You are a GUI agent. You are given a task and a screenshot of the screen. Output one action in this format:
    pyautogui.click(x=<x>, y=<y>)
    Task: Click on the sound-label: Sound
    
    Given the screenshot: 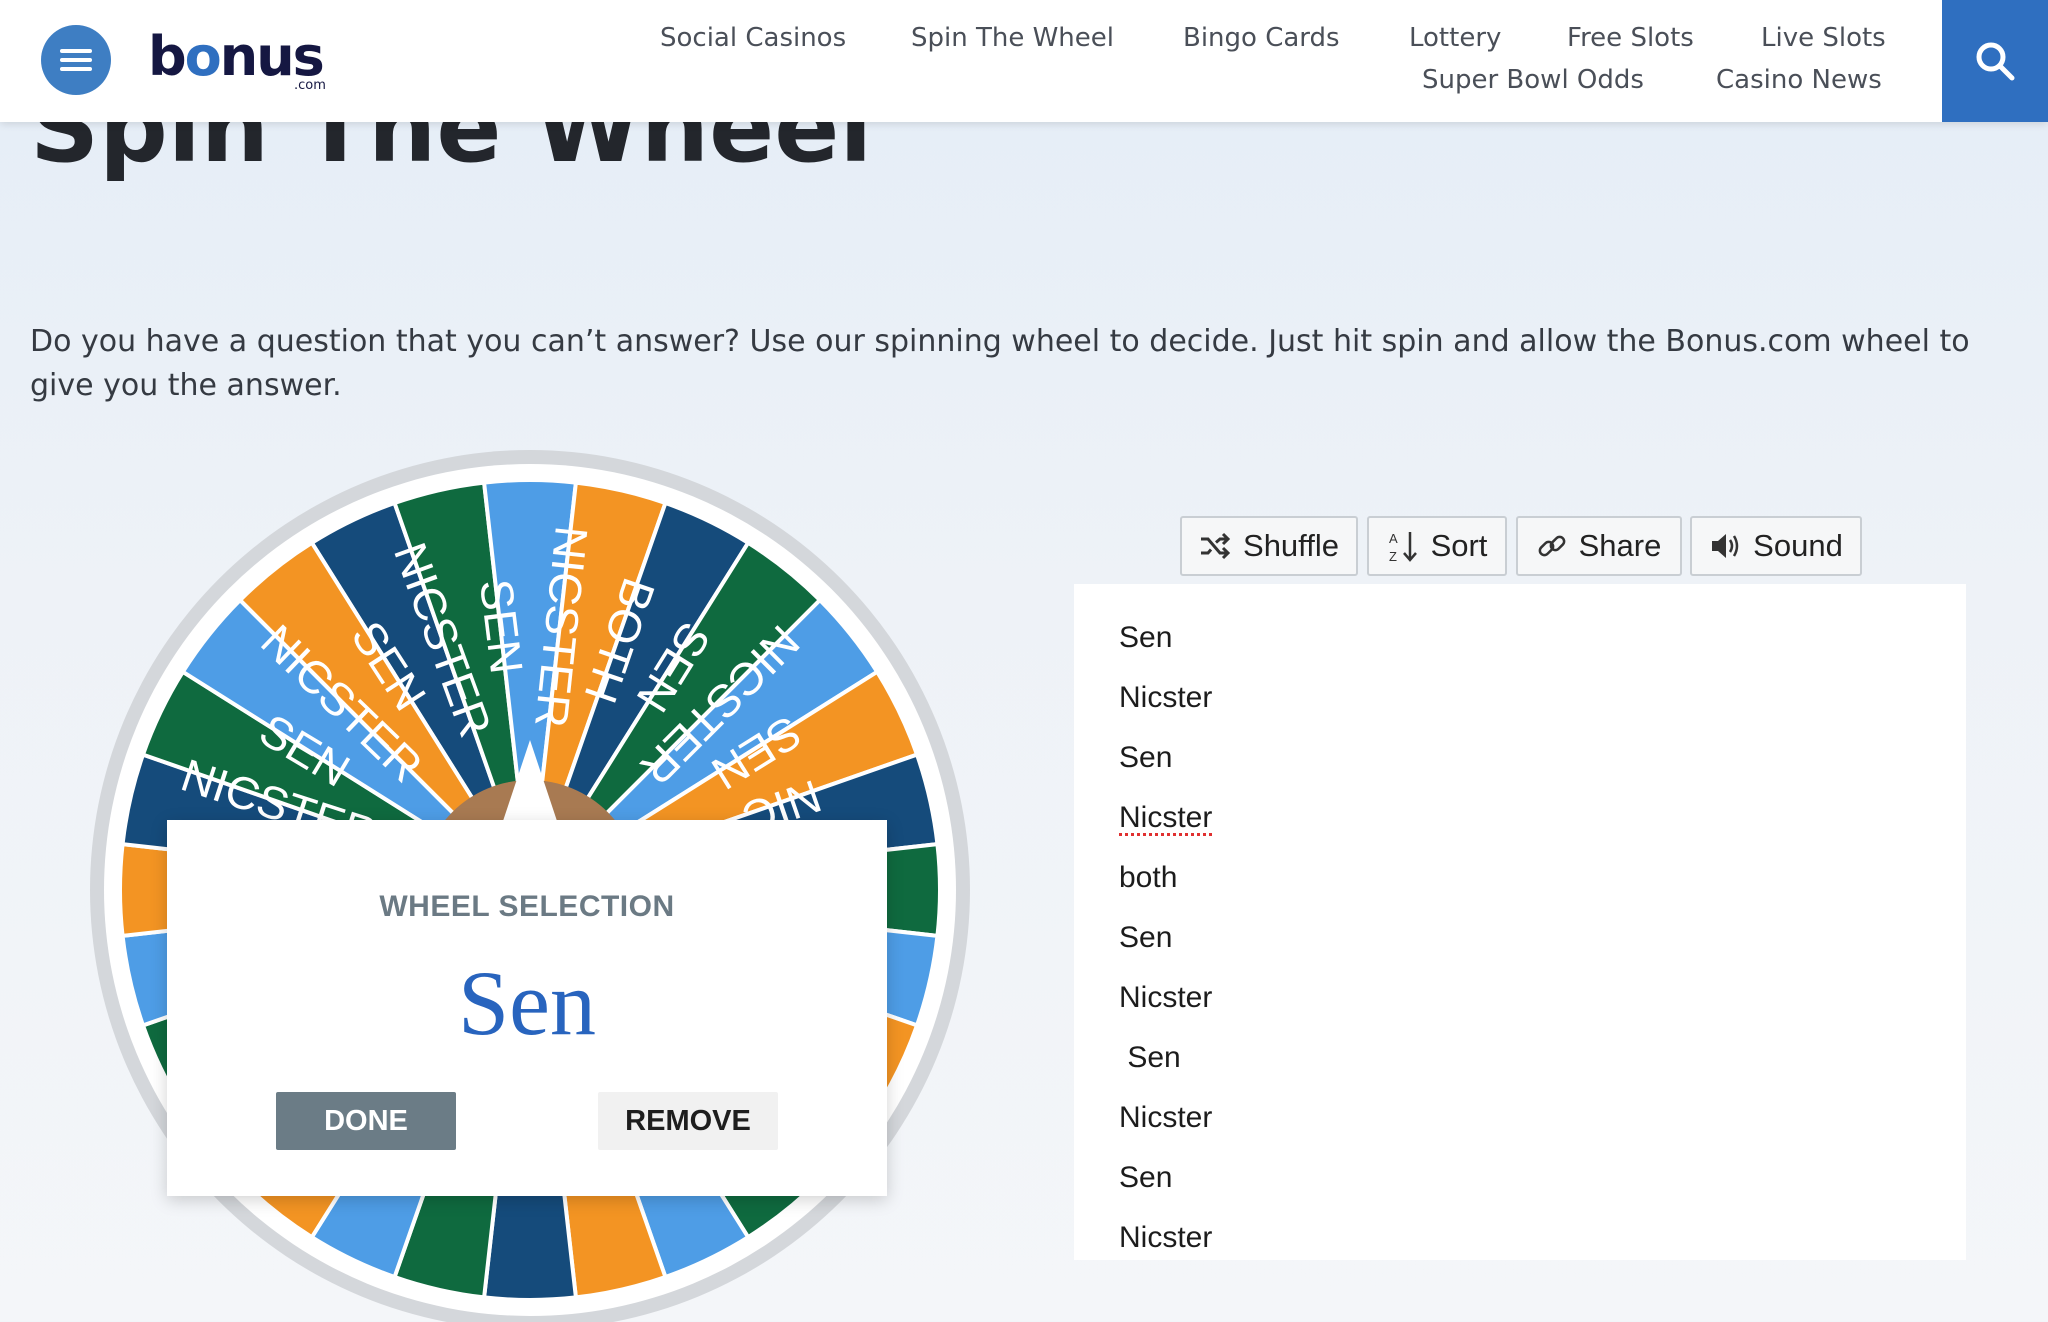 What is the action you would take?
    pyautogui.click(x=1798, y=545)
    